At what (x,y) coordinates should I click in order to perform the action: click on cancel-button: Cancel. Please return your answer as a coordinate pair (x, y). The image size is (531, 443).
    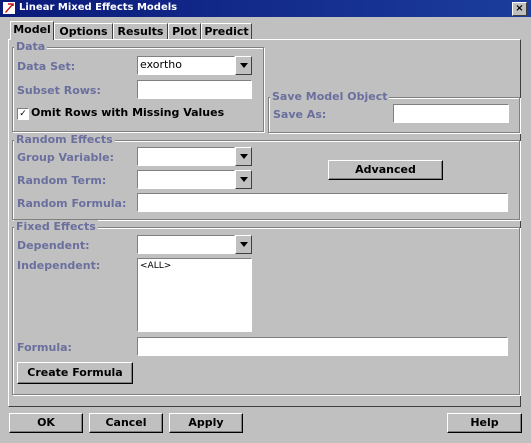
    Looking at the image, I should click on (126, 423).